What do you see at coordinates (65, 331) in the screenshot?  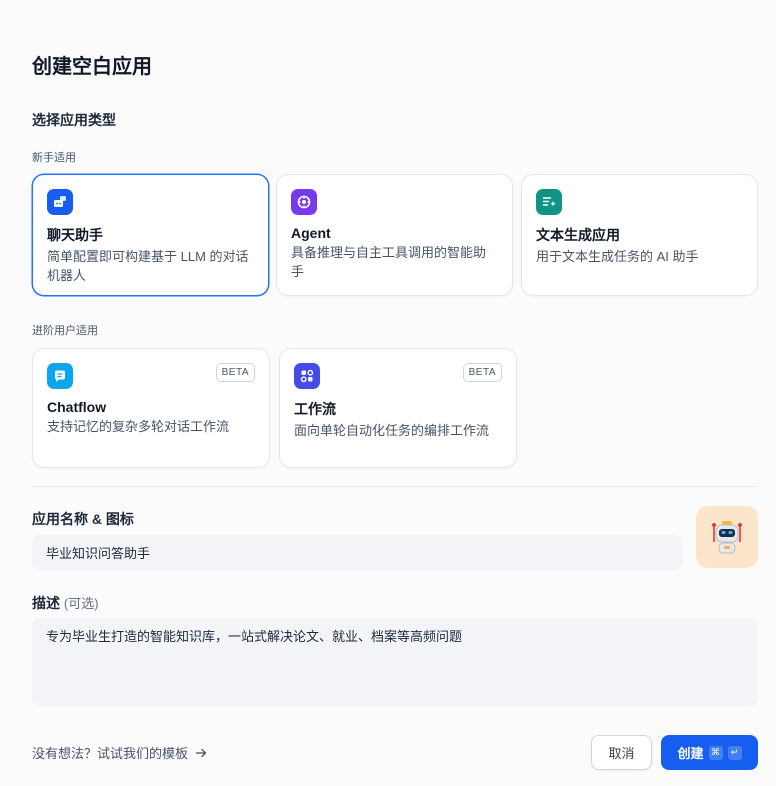 I see `advanced-group-label: 进阶用户适用` at bounding box center [65, 331].